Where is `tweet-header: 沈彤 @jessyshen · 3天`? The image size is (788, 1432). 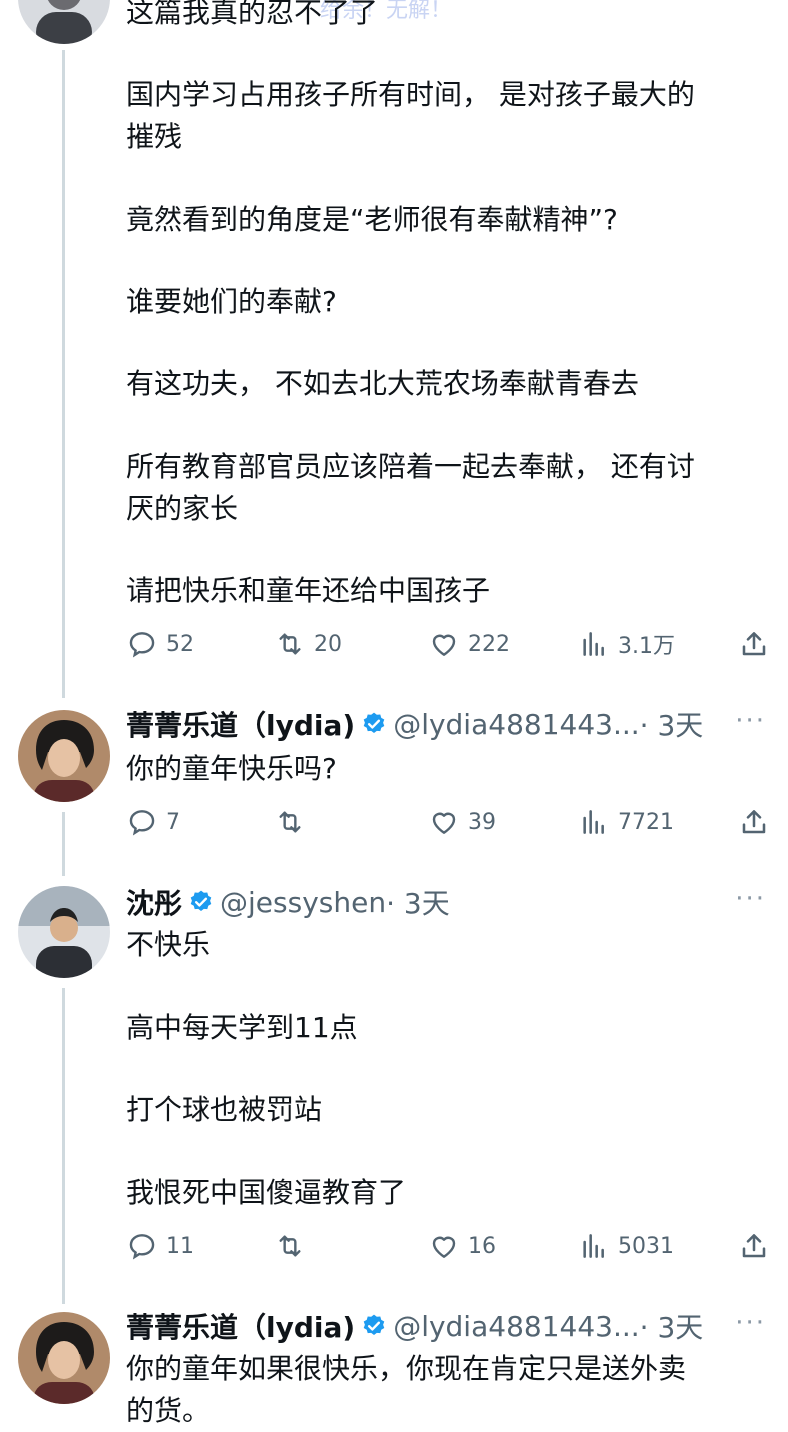 tweet-header: 沈彤 @jessyshen · 3天 is located at coordinates (288, 902).